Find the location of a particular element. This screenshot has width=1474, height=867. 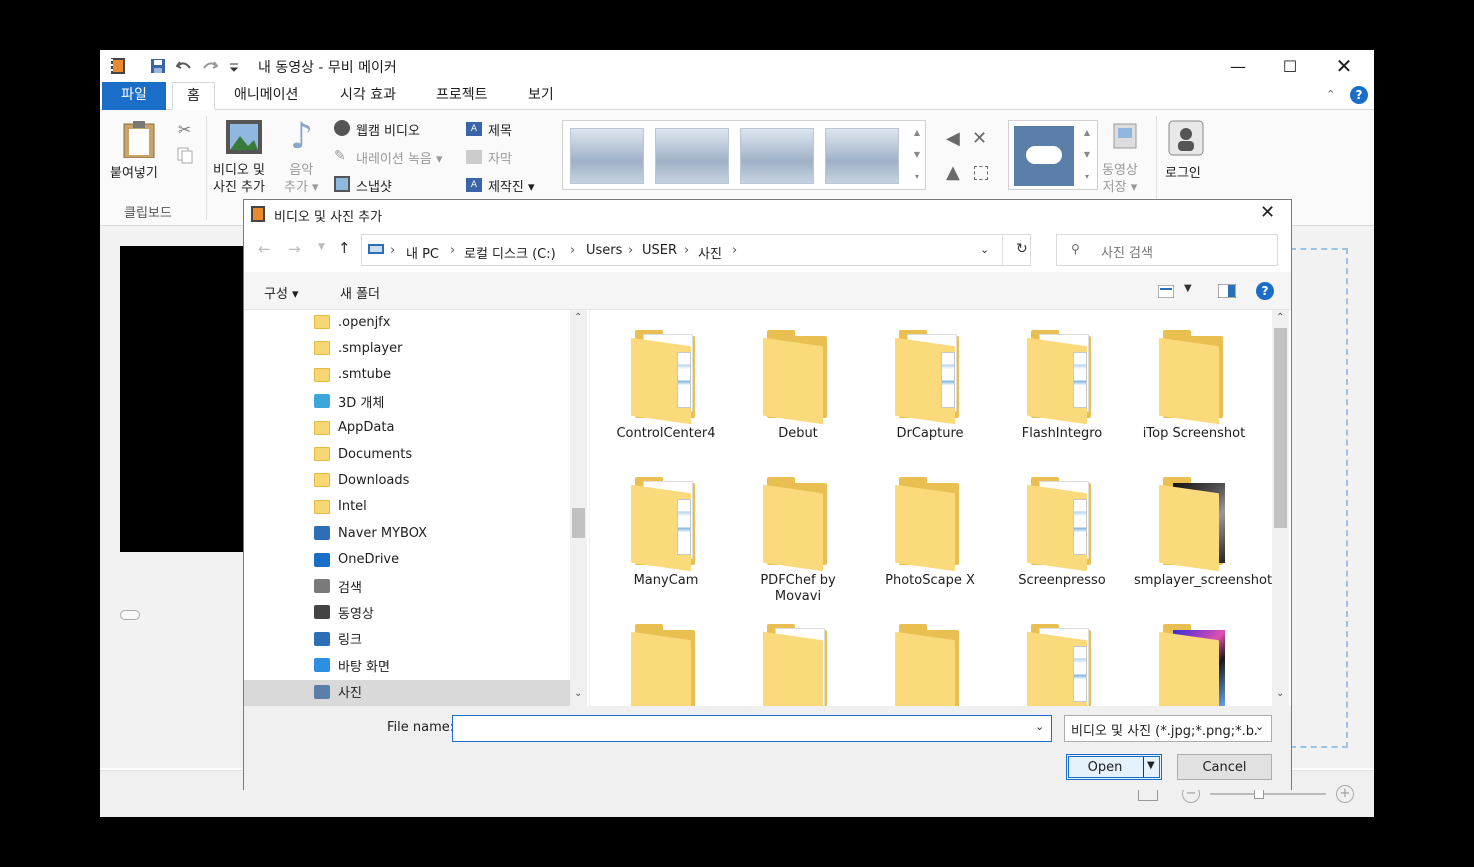

address-dropdown-icon: ⌄ is located at coordinates (984, 249).